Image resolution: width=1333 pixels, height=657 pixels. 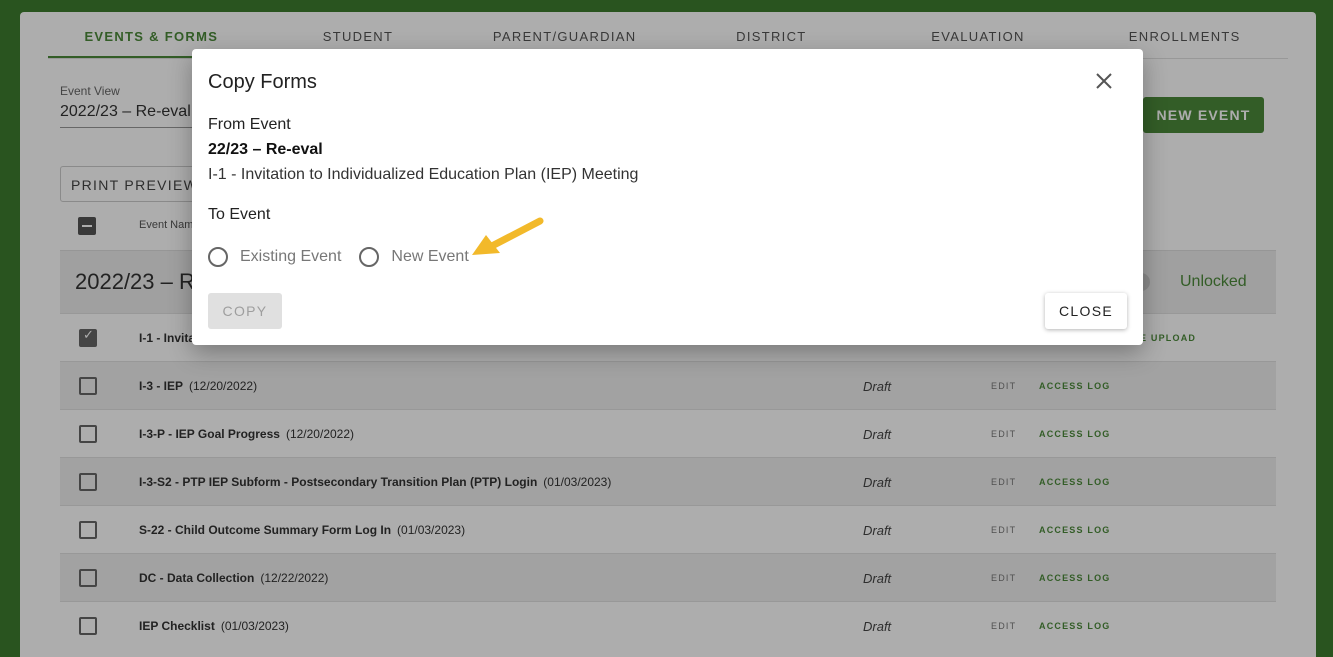 What do you see at coordinates (265, 149) in the screenshot?
I see `from-event-name: 22/23 – Re-eval` at bounding box center [265, 149].